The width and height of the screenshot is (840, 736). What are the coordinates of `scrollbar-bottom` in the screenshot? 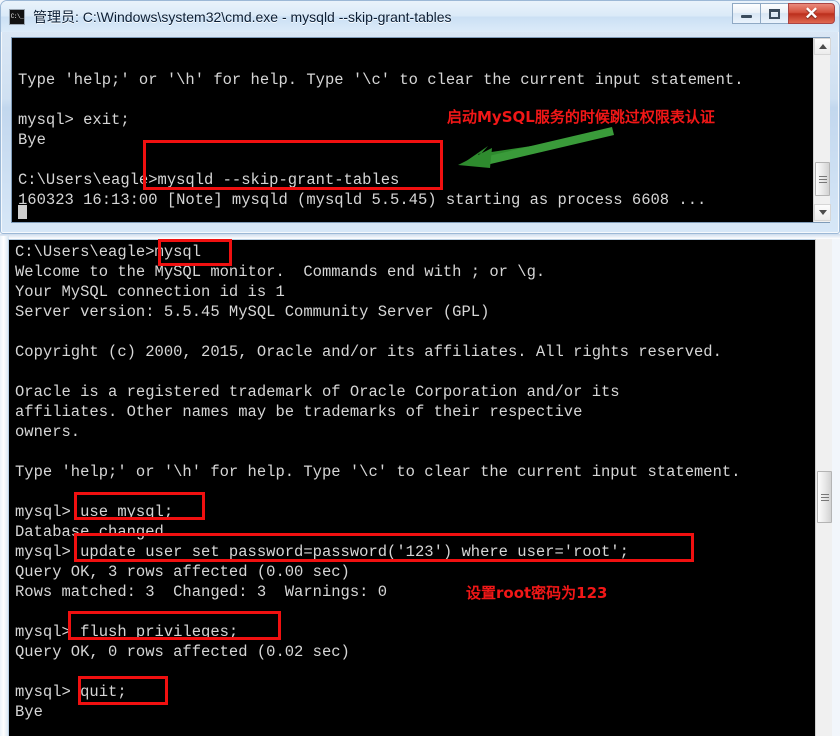 It's located at (823, 487).